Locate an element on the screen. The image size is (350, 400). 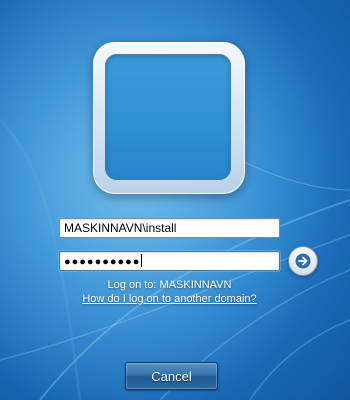
user-picture is located at coordinates (168, 117).